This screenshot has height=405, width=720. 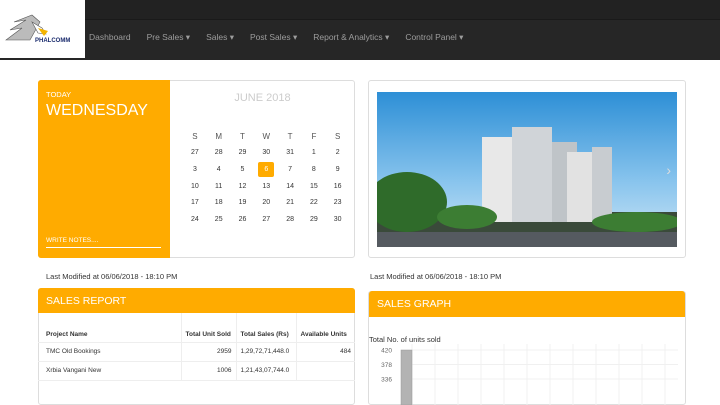 I want to click on calendar-day: 17, so click(x=195, y=202).